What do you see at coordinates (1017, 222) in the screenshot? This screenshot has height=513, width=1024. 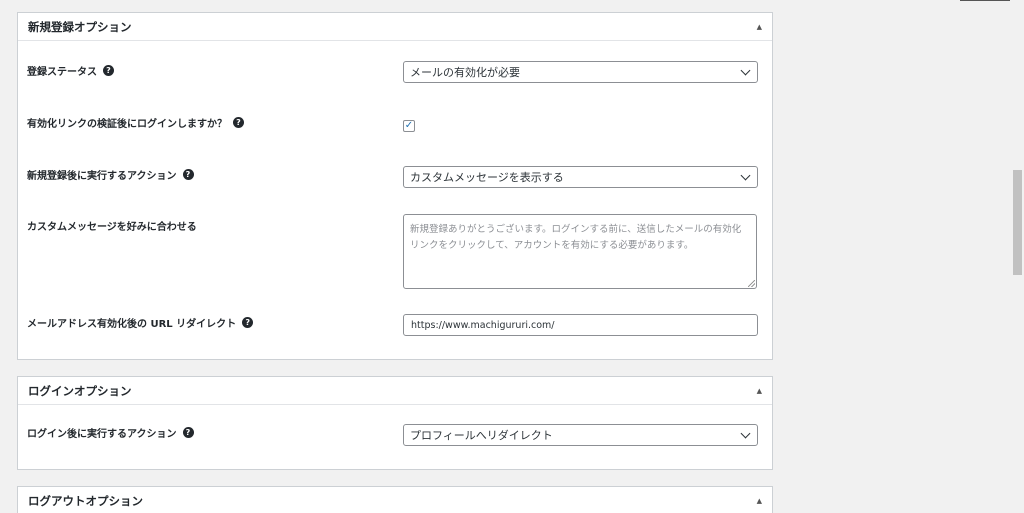 I see `scrollbar-thumb` at bounding box center [1017, 222].